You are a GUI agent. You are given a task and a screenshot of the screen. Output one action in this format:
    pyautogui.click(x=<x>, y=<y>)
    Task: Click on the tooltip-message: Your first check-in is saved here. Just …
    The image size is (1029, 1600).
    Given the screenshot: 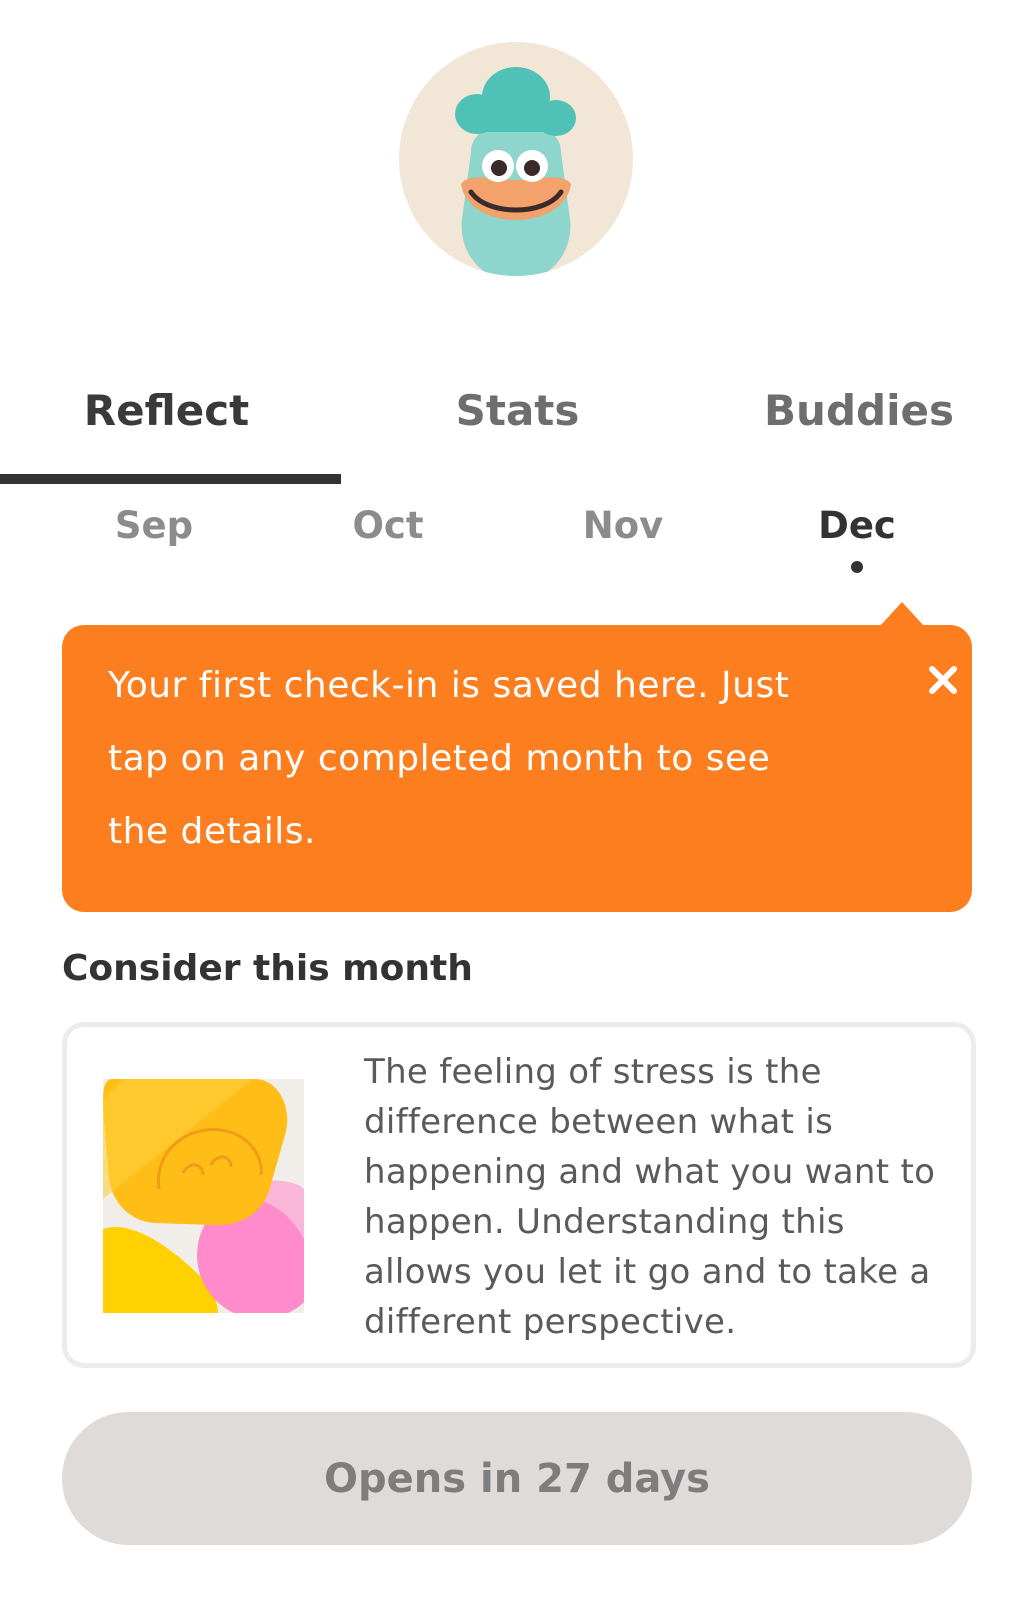 What is the action you would take?
    pyautogui.click(x=449, y=758)
    